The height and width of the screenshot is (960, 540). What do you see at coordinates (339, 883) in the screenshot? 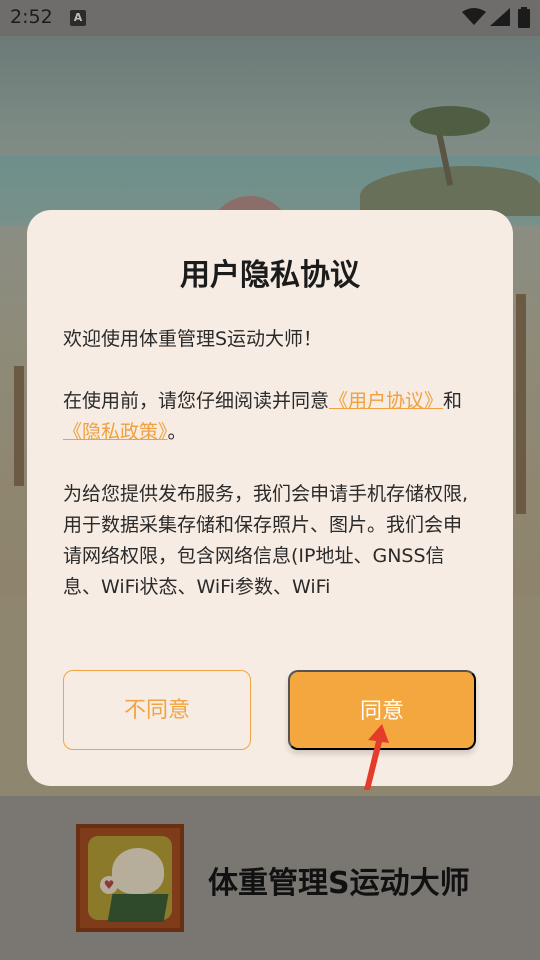
I see `app-name: 体重管理S运动大师` at bounding box center [339, 883].